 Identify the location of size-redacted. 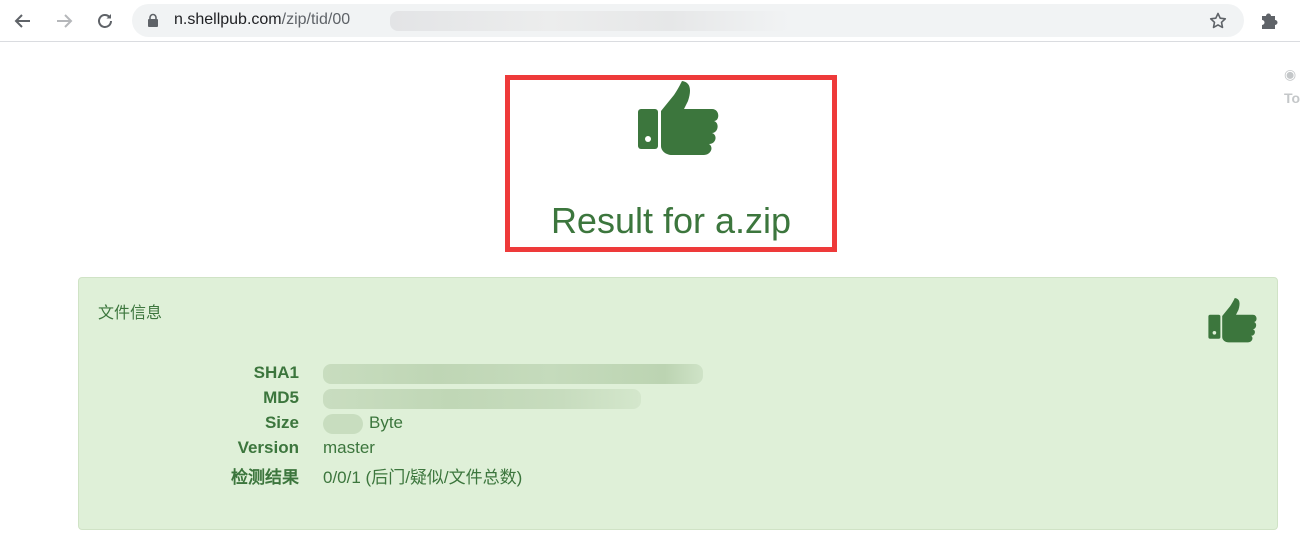
(343, 423).